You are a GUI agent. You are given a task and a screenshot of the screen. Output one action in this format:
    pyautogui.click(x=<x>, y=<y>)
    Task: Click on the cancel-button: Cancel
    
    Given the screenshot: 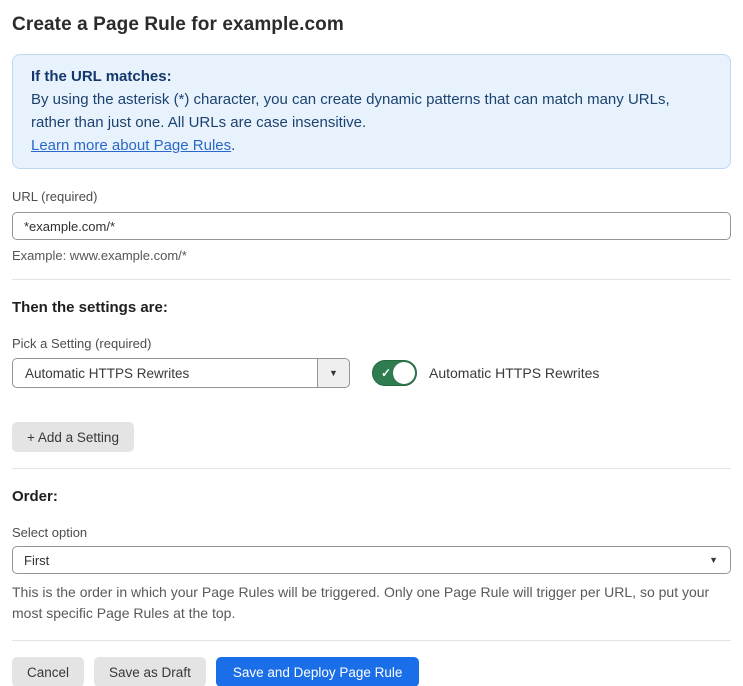 What is the action you would take?
    pyautogui.click(x=48, y=671)
    